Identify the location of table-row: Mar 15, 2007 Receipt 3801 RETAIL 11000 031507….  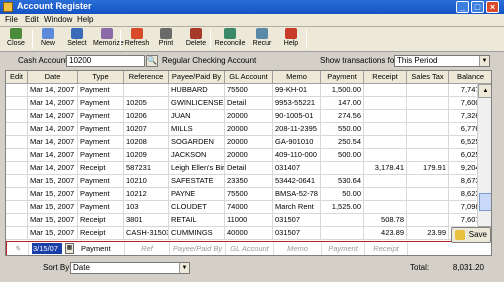
(248, 220).